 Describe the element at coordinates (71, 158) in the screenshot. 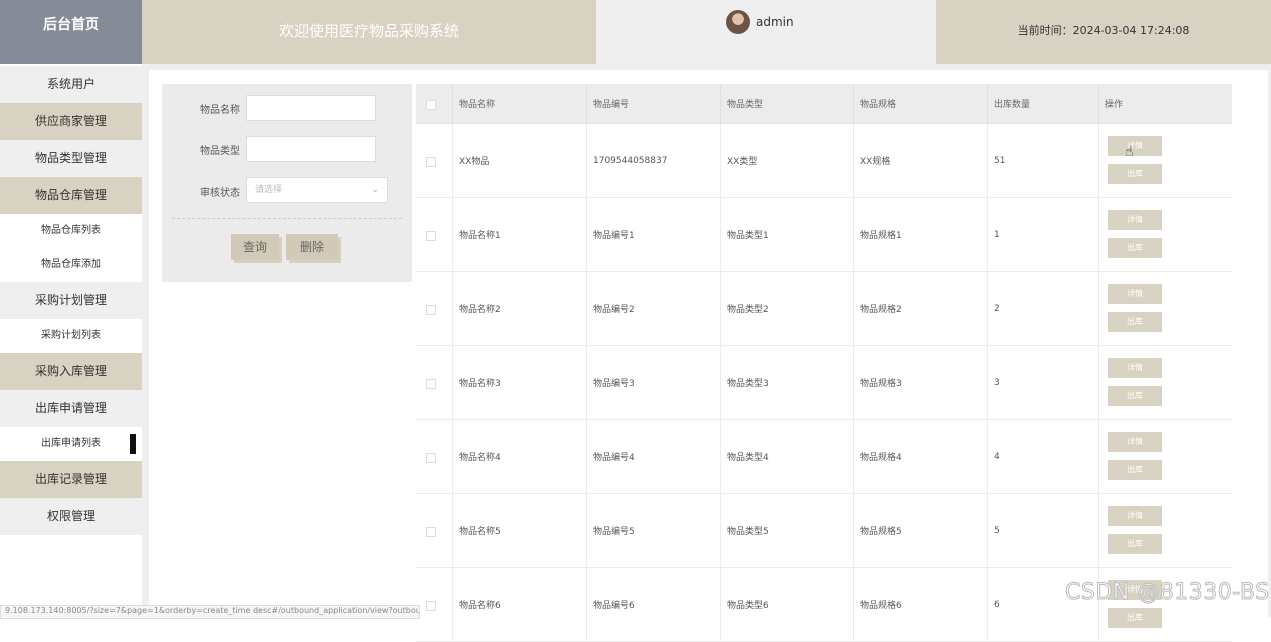

I see `sidebar-item-item-types: 物品类型管理` at that location.